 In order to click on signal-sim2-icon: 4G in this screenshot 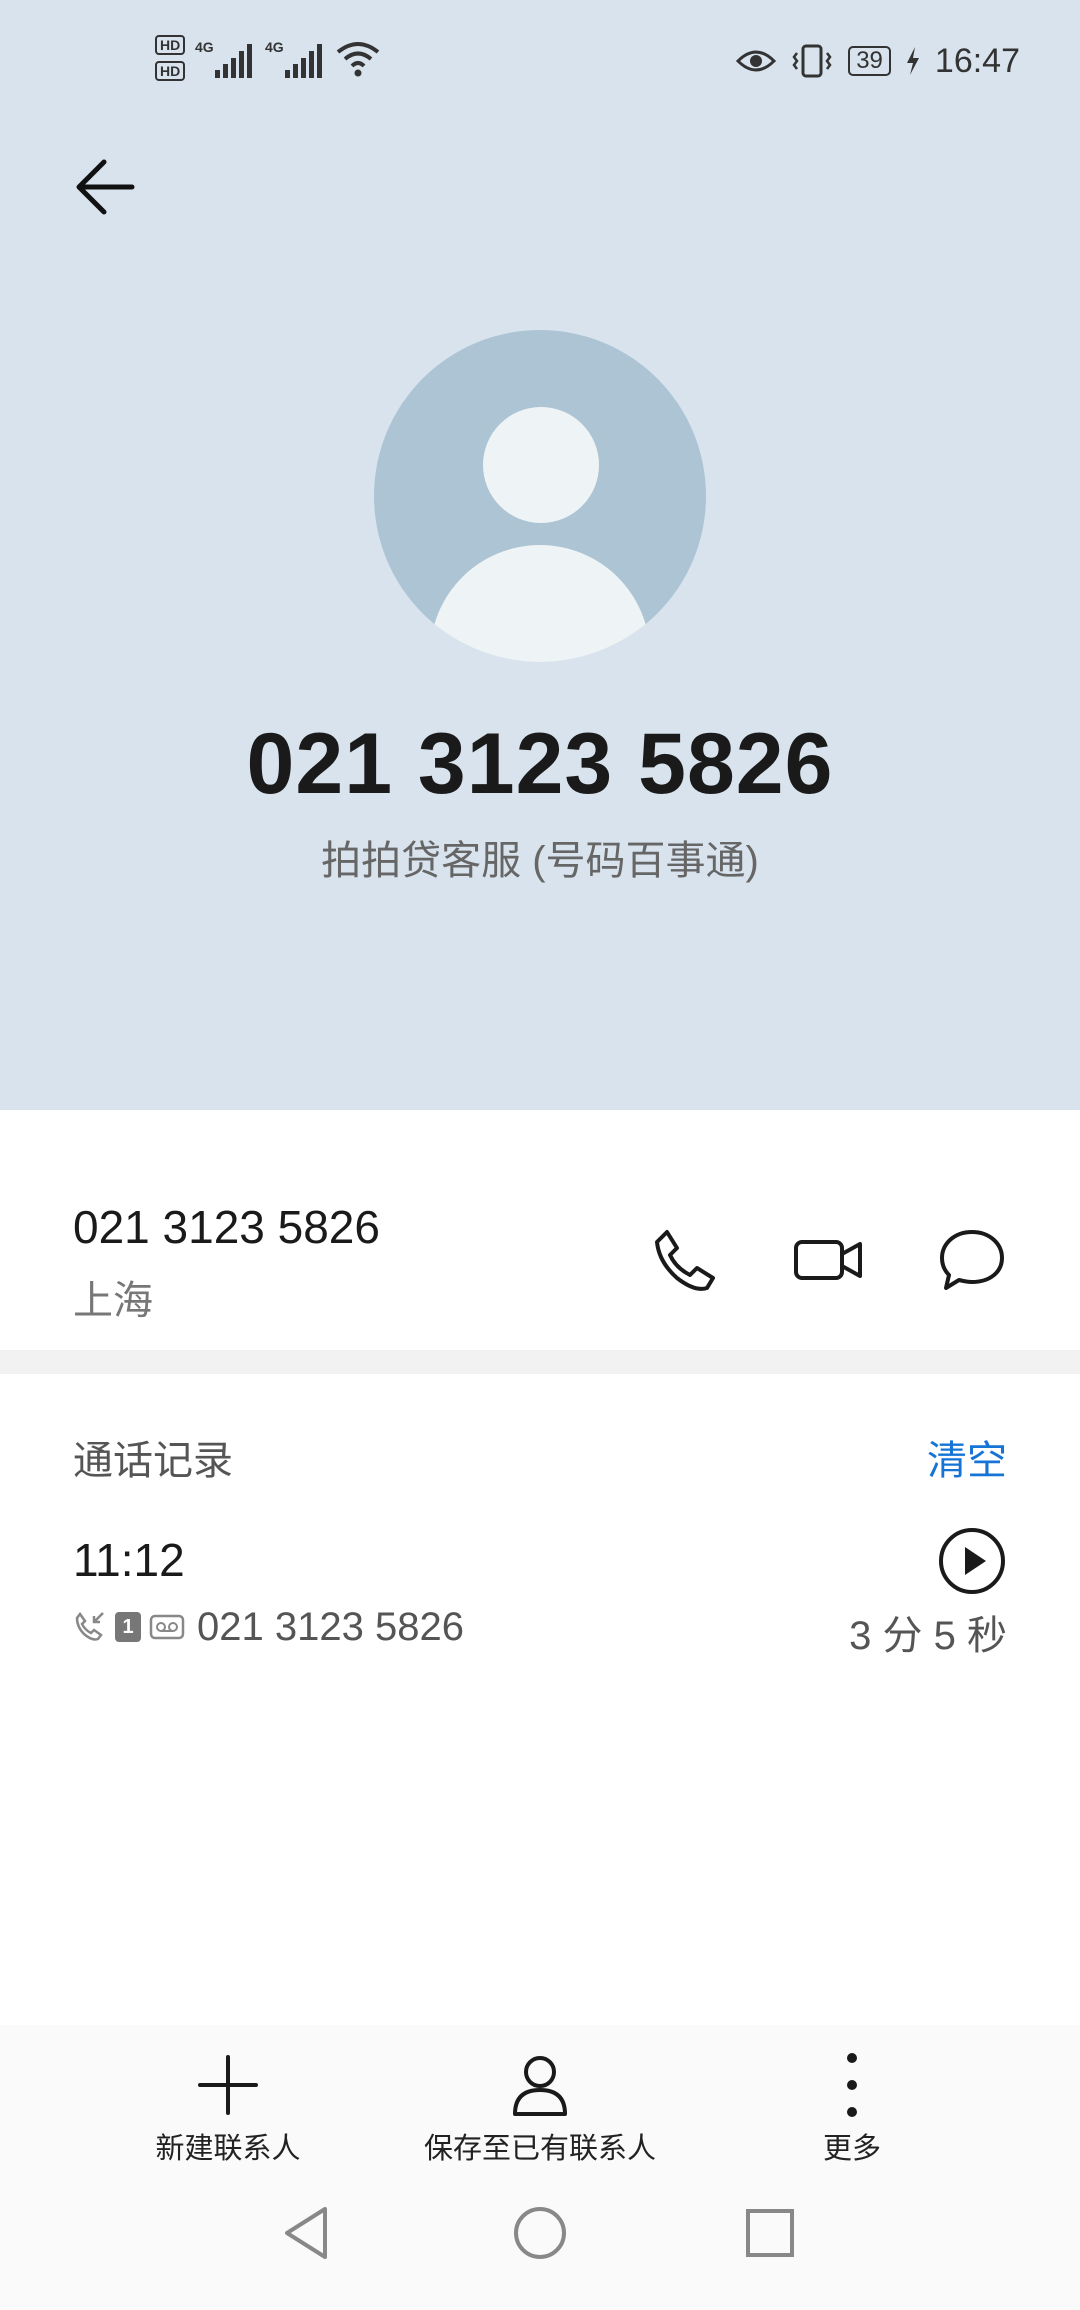, I will do `click(294, 58)`.